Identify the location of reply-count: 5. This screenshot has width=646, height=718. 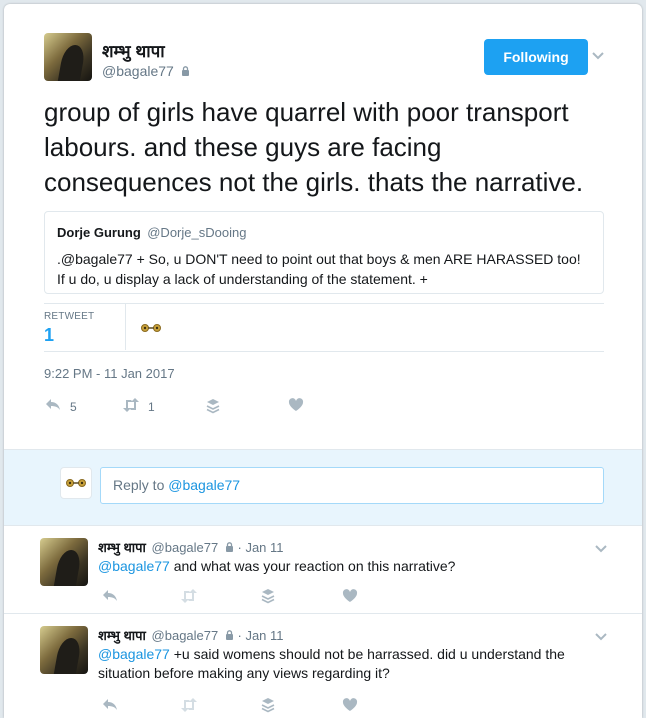
(73, 407).